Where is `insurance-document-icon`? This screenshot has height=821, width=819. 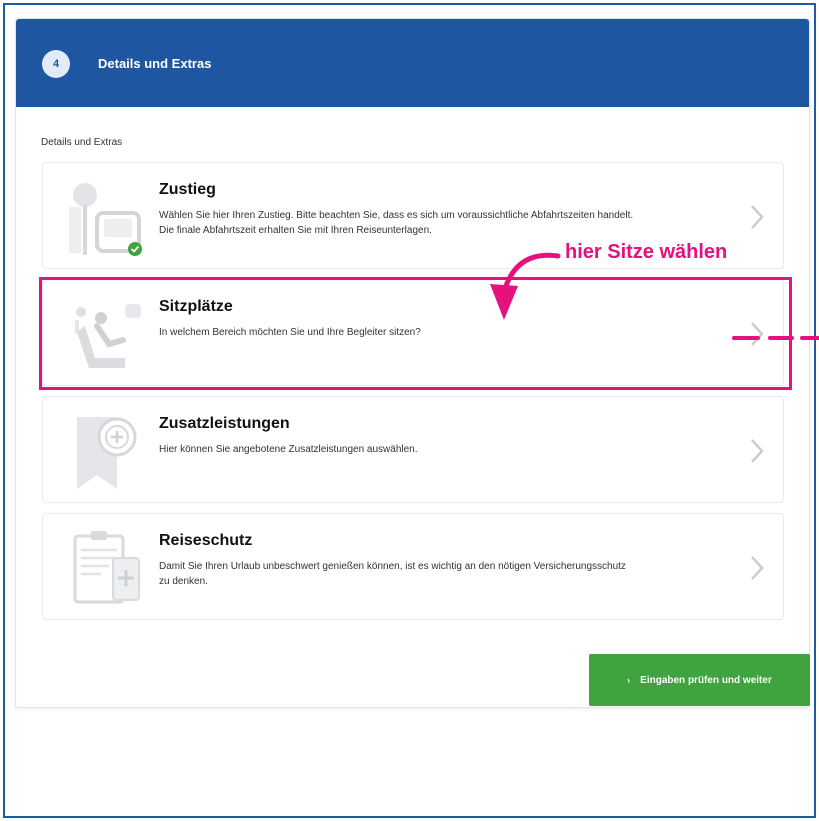
insurance-document-icon is located at coordinates (106, 567).